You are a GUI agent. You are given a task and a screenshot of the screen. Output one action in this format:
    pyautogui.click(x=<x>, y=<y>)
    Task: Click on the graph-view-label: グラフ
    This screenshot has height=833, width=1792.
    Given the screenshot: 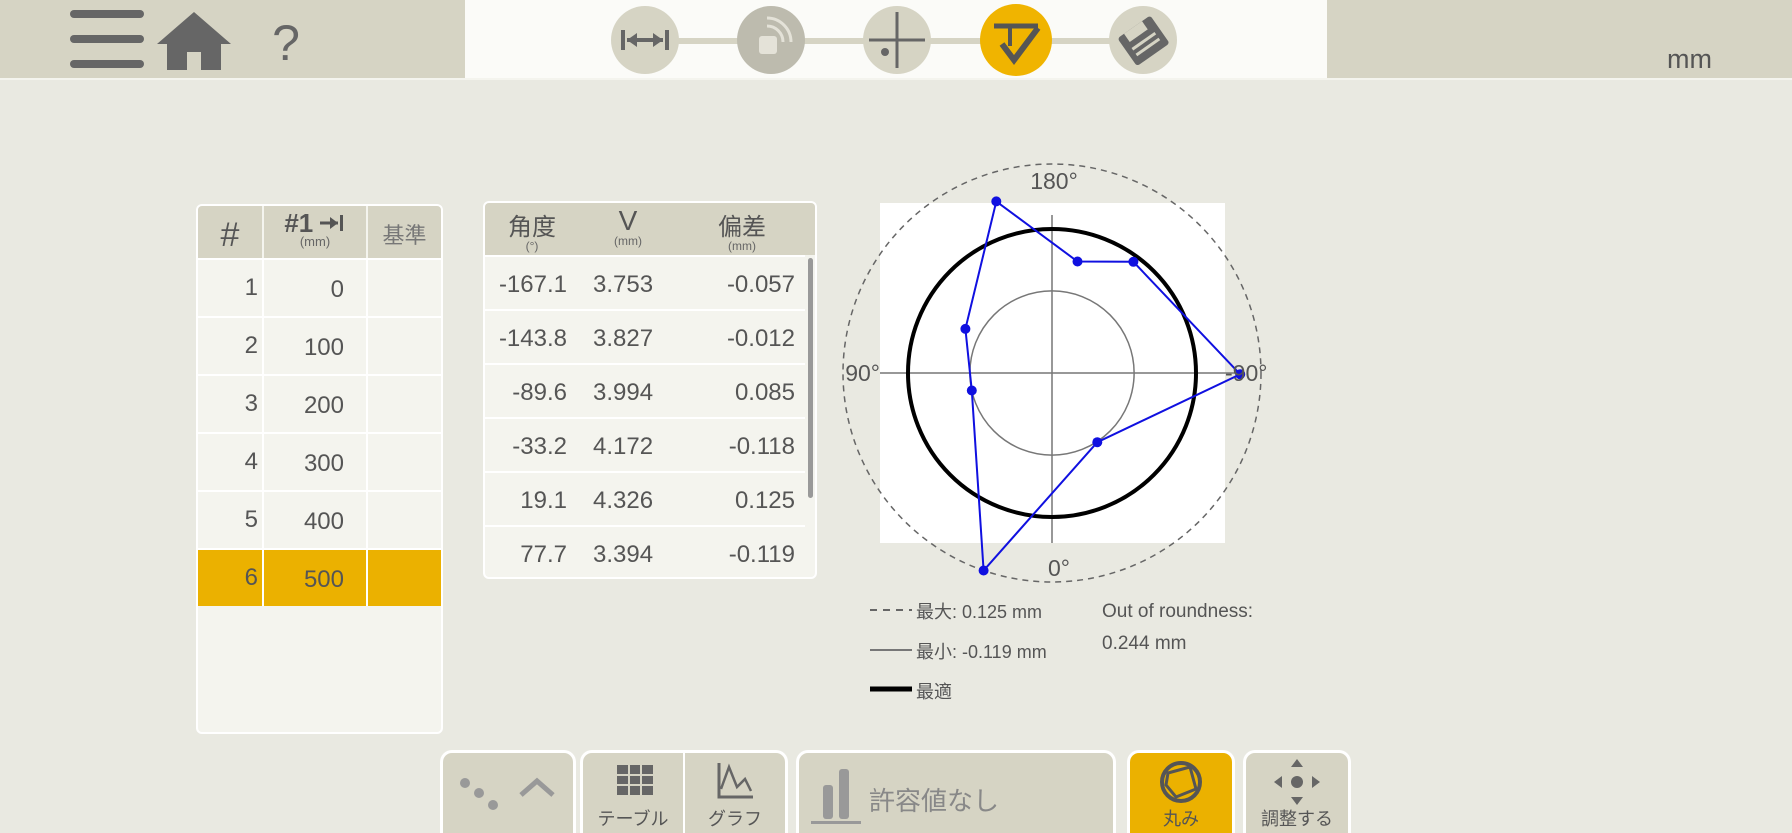 What is the action you would take?
    pyautogui.click(x=735, y=819)
    